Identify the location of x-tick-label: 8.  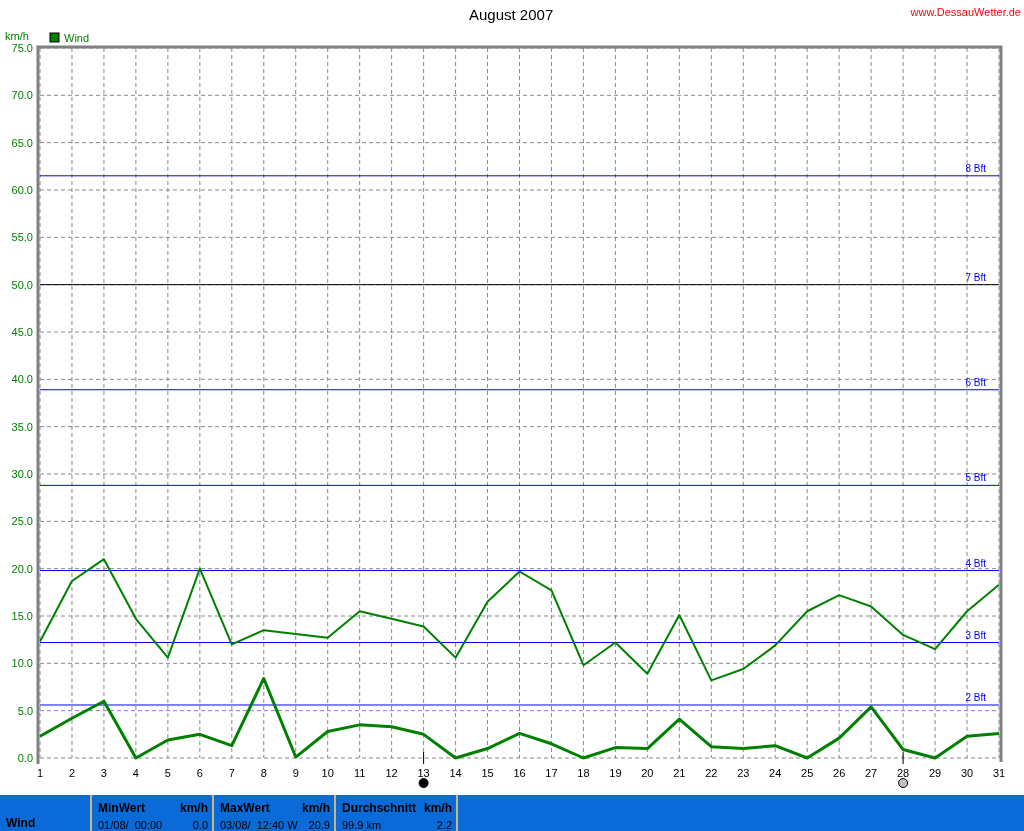
(263, 773).